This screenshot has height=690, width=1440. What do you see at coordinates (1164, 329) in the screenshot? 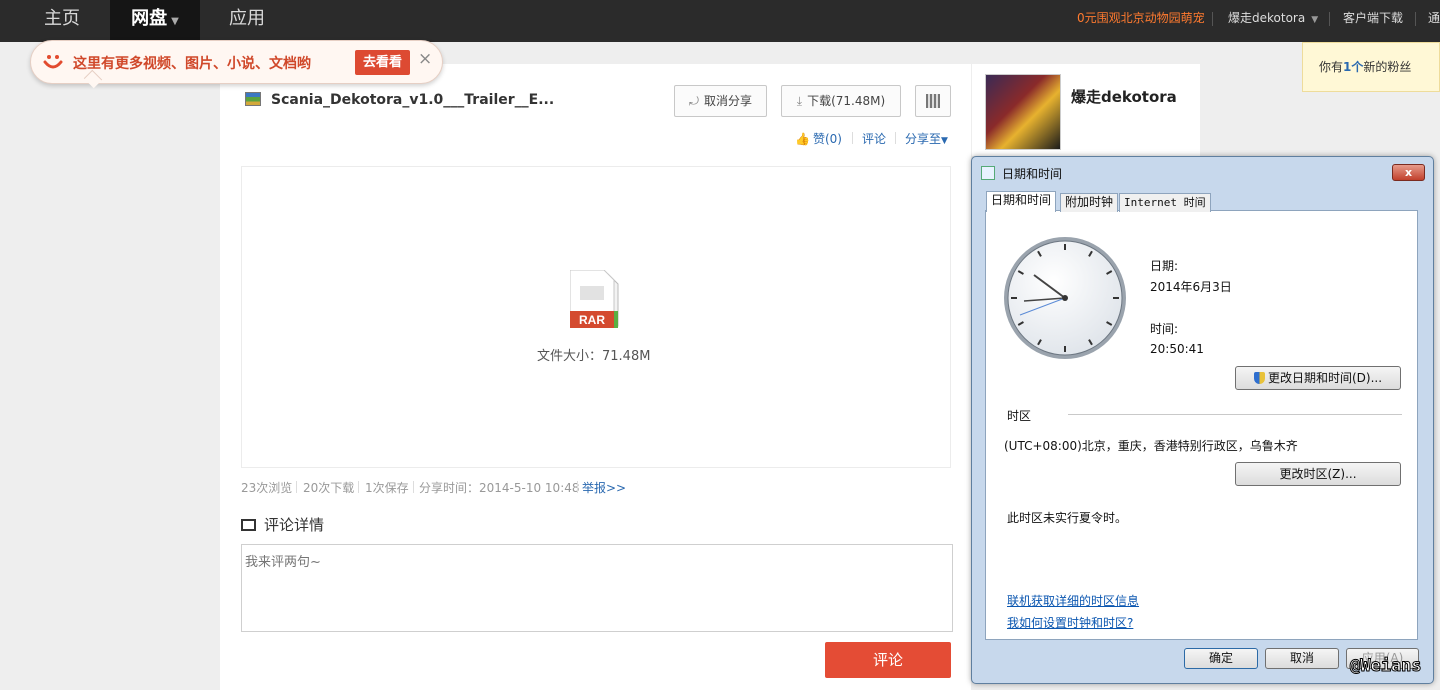
I see `time-label: 时间:` at bounding box center [1164, 329].